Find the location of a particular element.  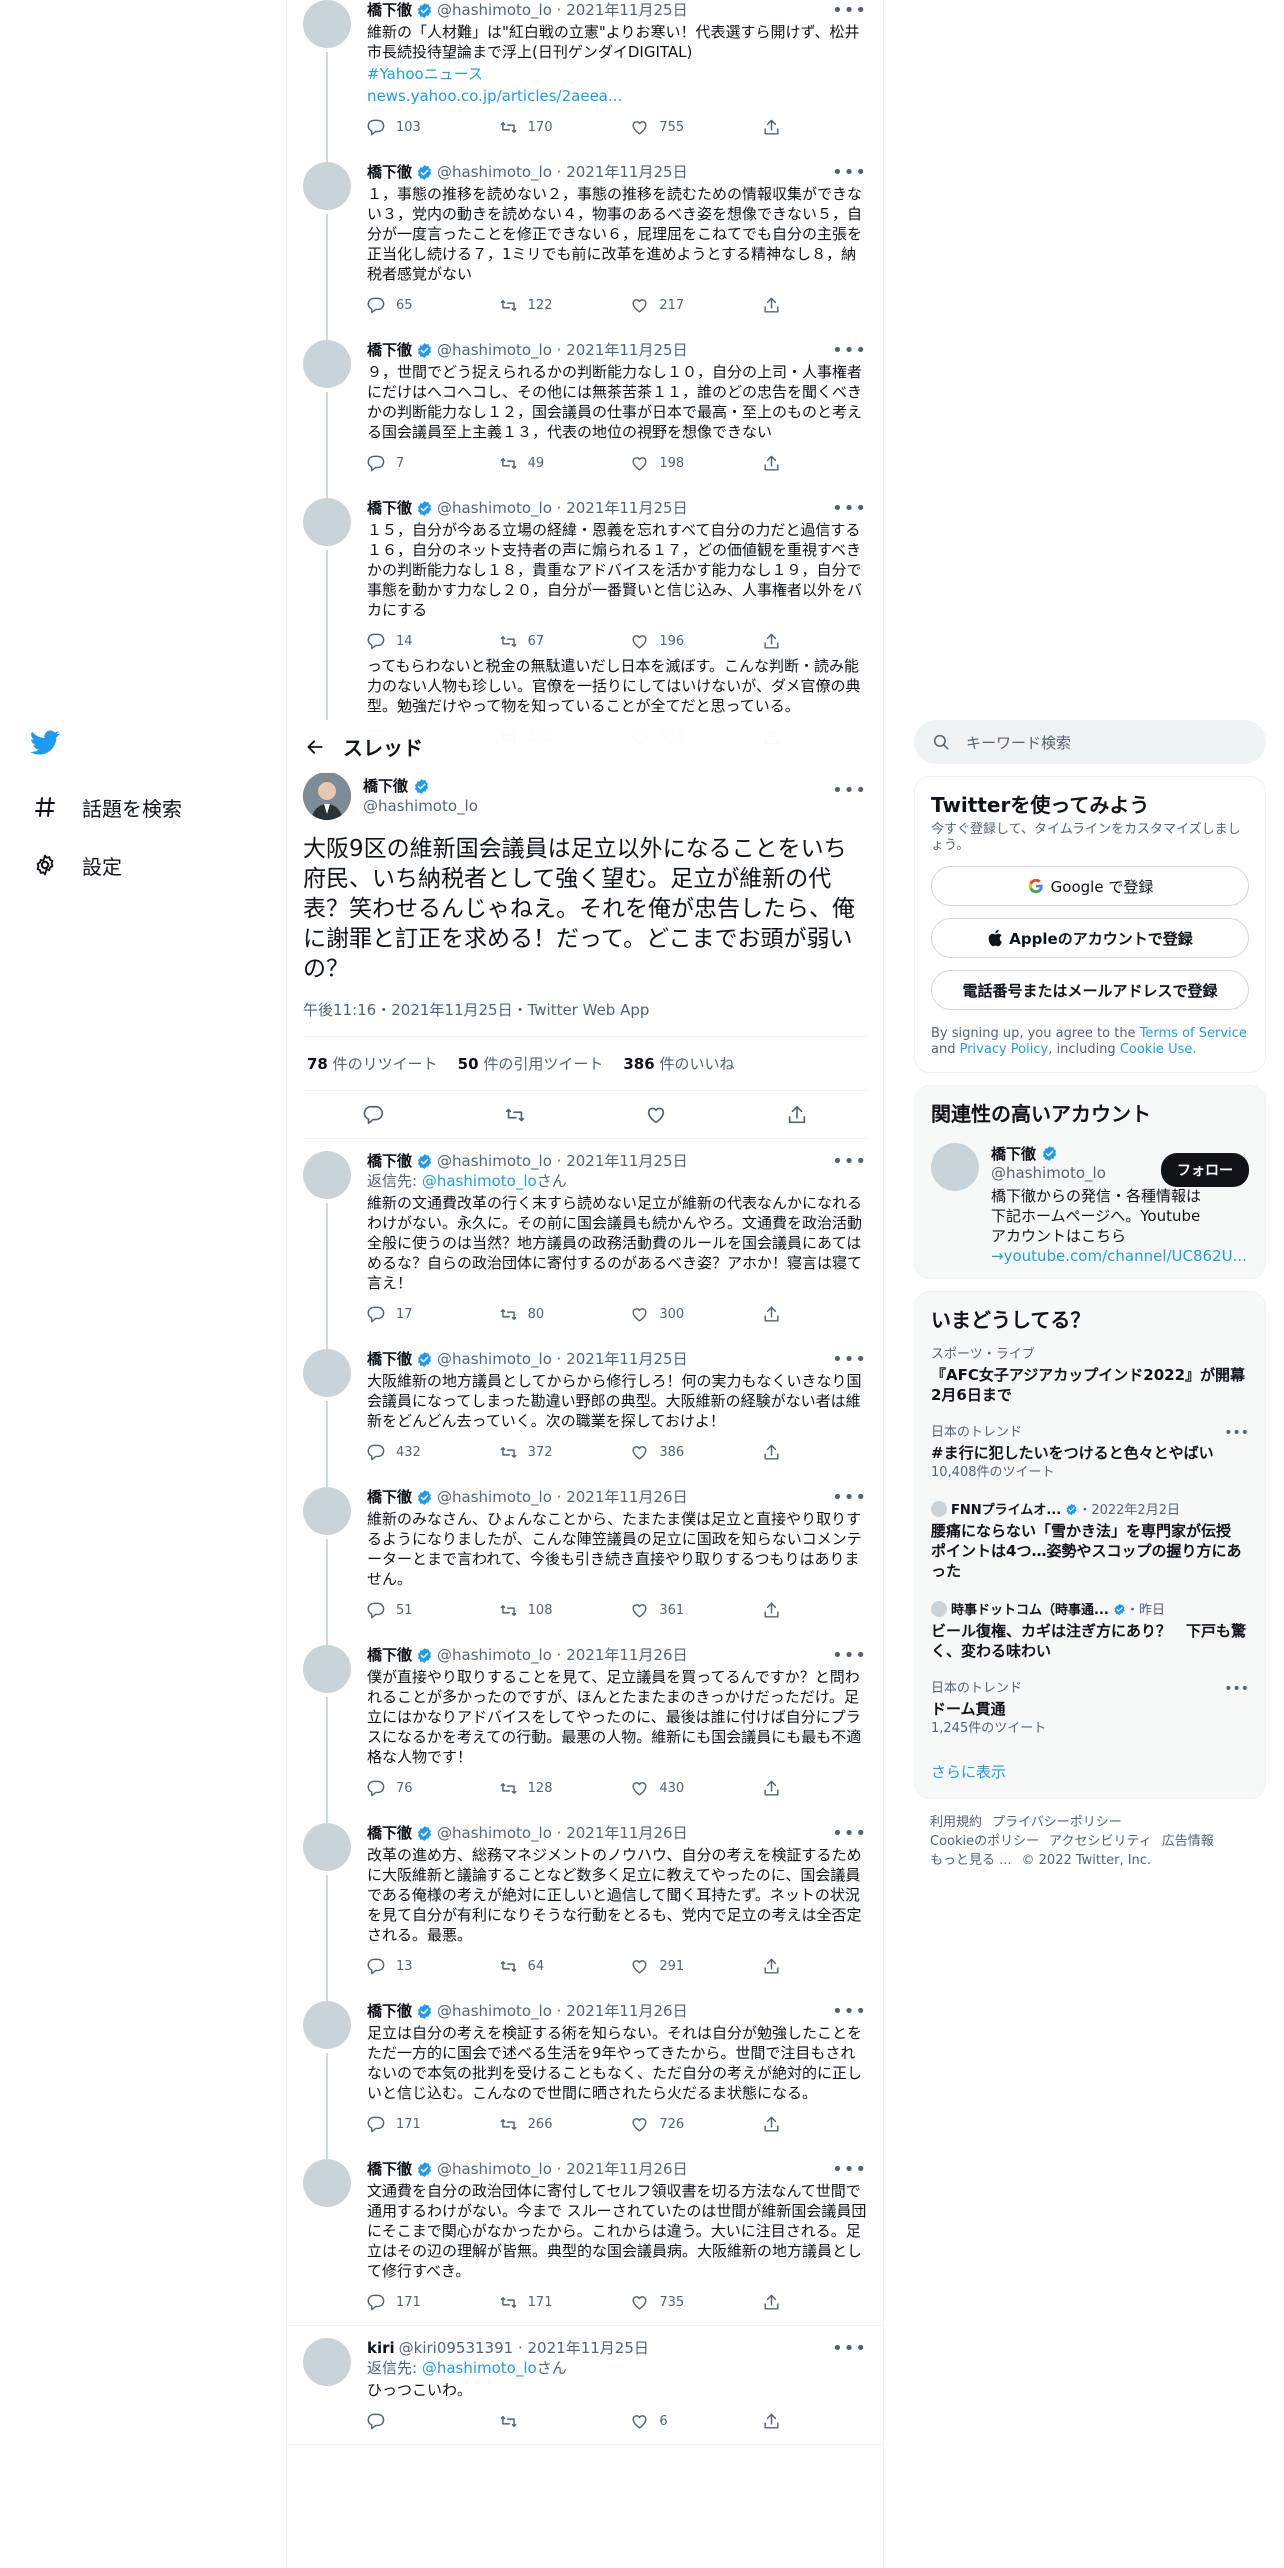

reply-button: 13 is located at coordinates (427, 1966).